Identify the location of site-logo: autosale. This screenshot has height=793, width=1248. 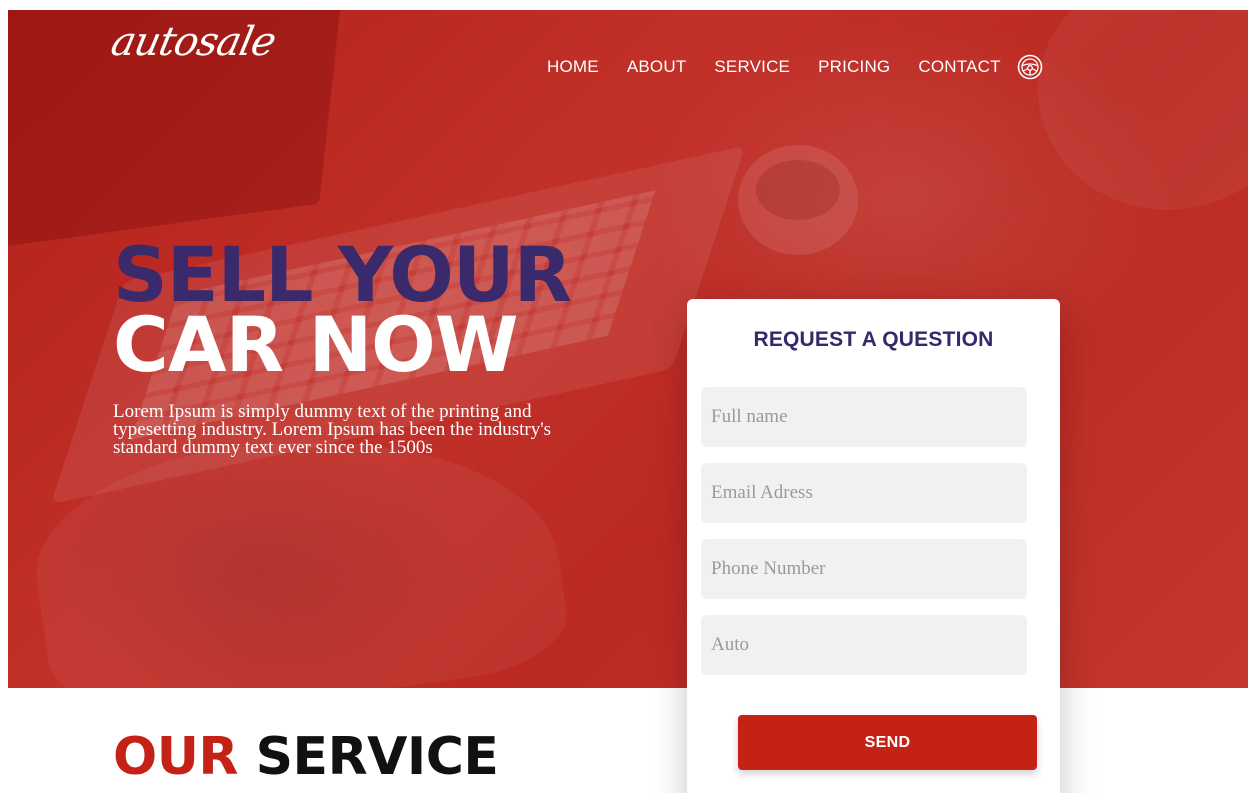
(193, 42).